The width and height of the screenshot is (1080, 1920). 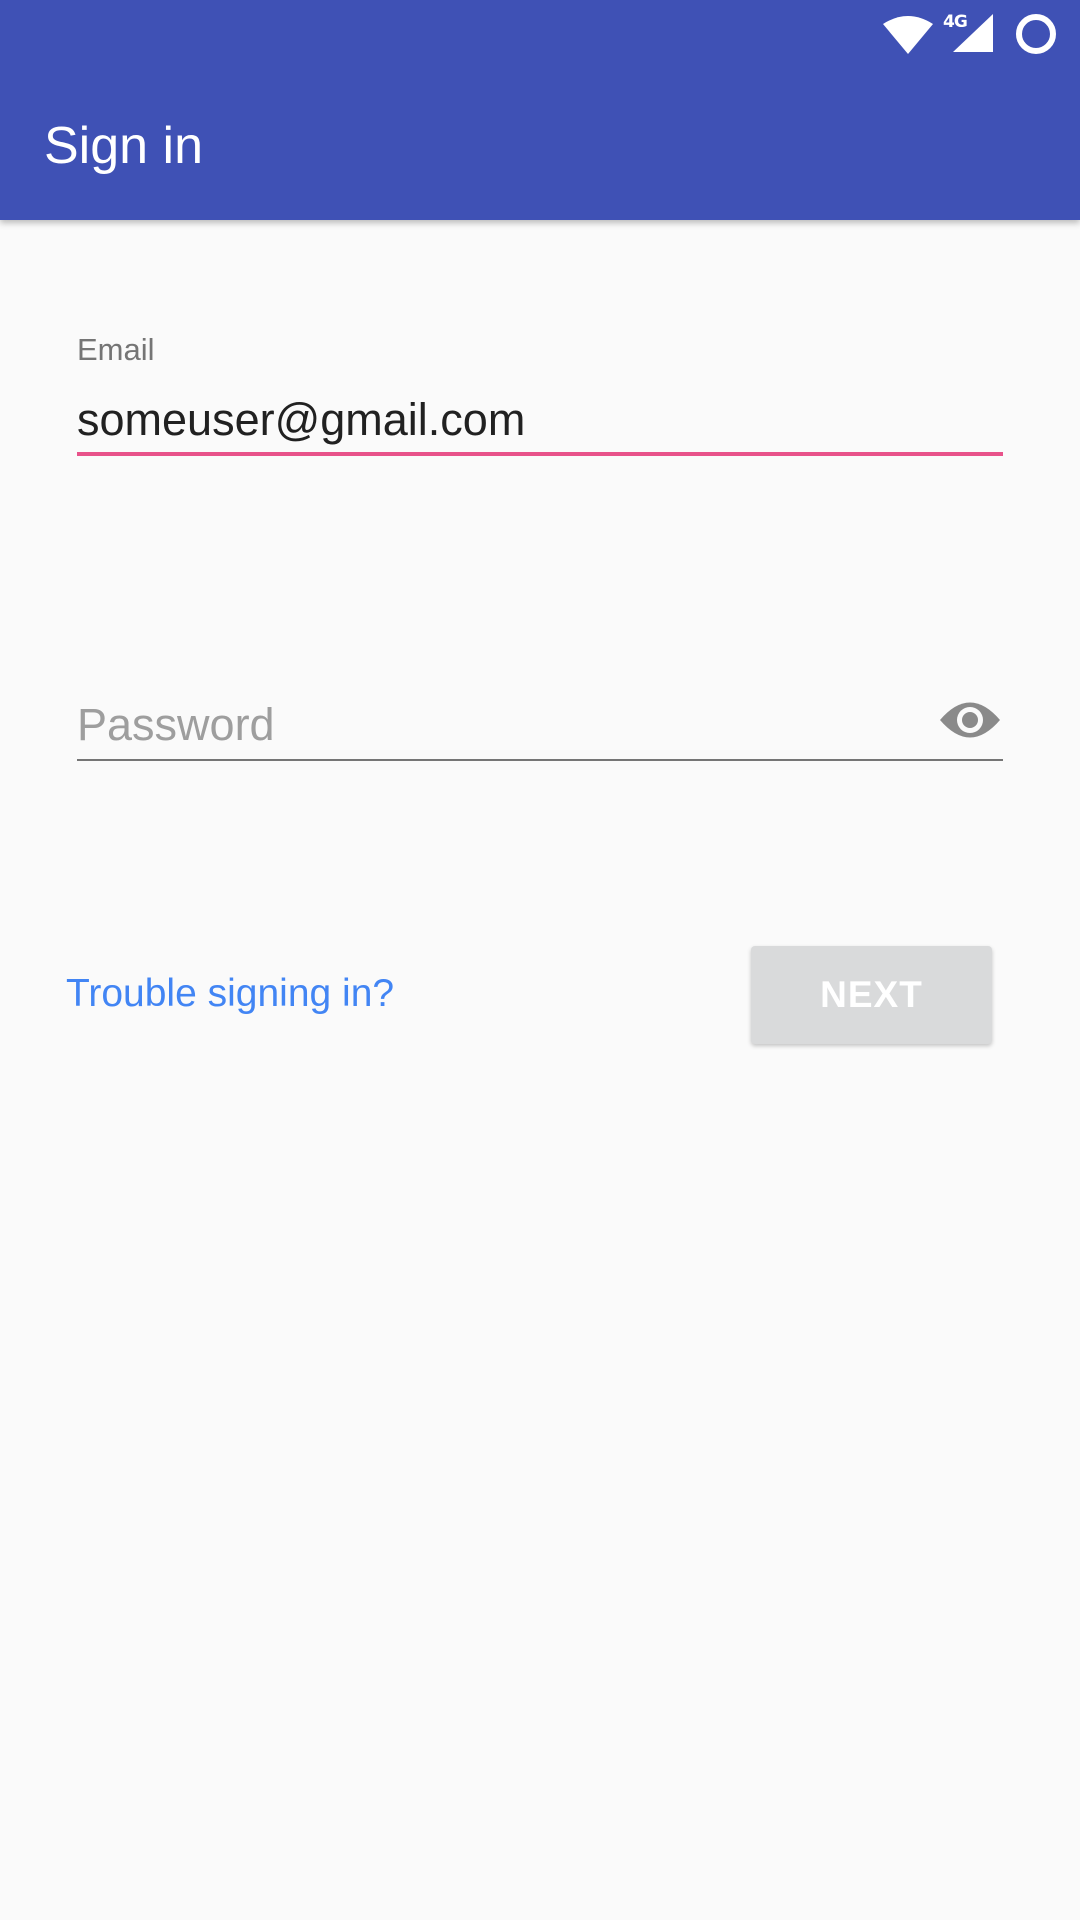 What do you see at coordinates (908, 35) in the screenshot?
I see `wifi-icon` at bounding box center [908, 35].